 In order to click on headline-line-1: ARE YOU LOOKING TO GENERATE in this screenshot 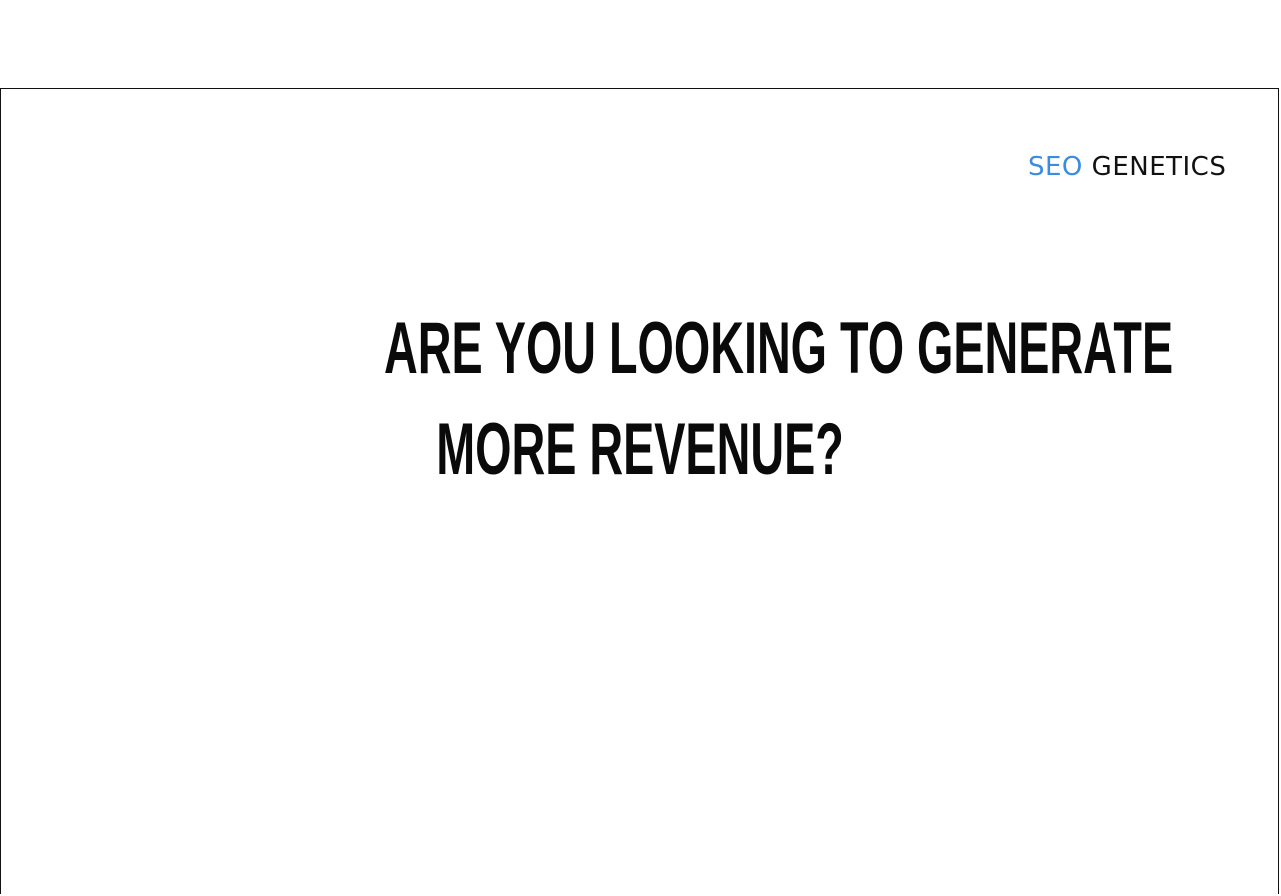, I will do `click(779, 348)`.